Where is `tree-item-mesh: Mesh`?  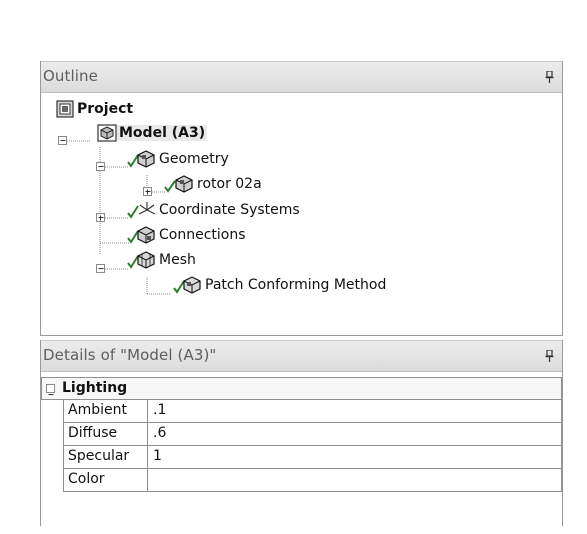 tree-item-mesh: Mesh is located at coordinates (160, 260).